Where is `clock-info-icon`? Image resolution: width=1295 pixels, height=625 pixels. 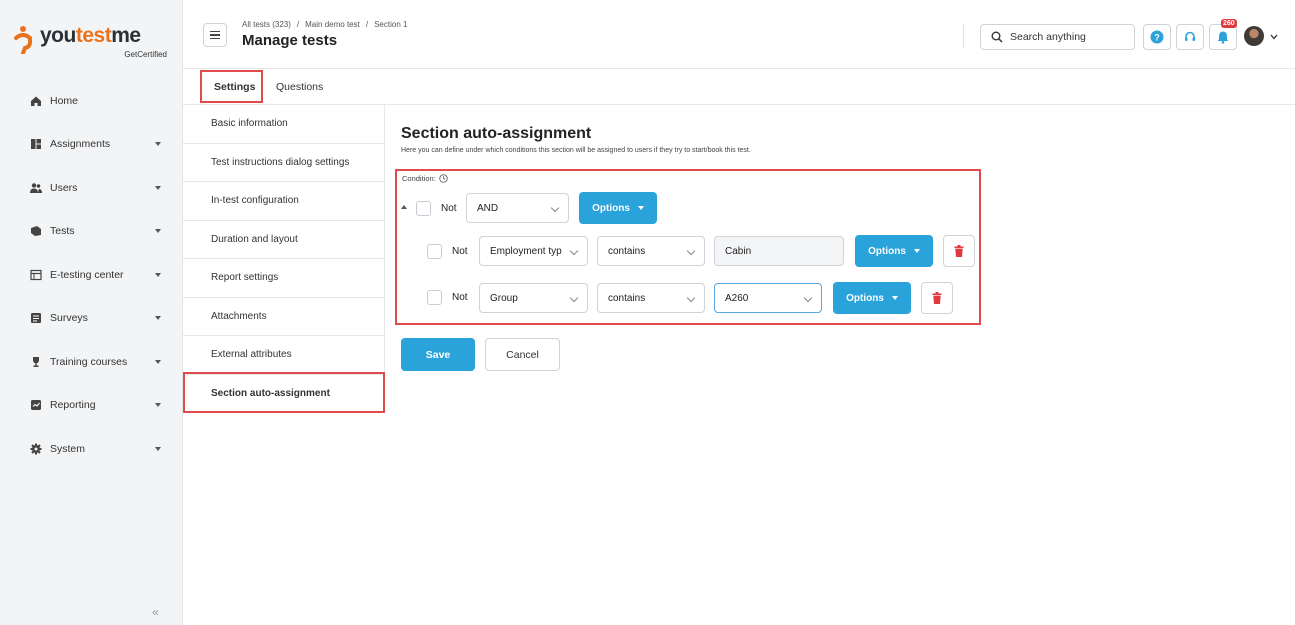
clock-info-icon is located at coordinates (443, 178).